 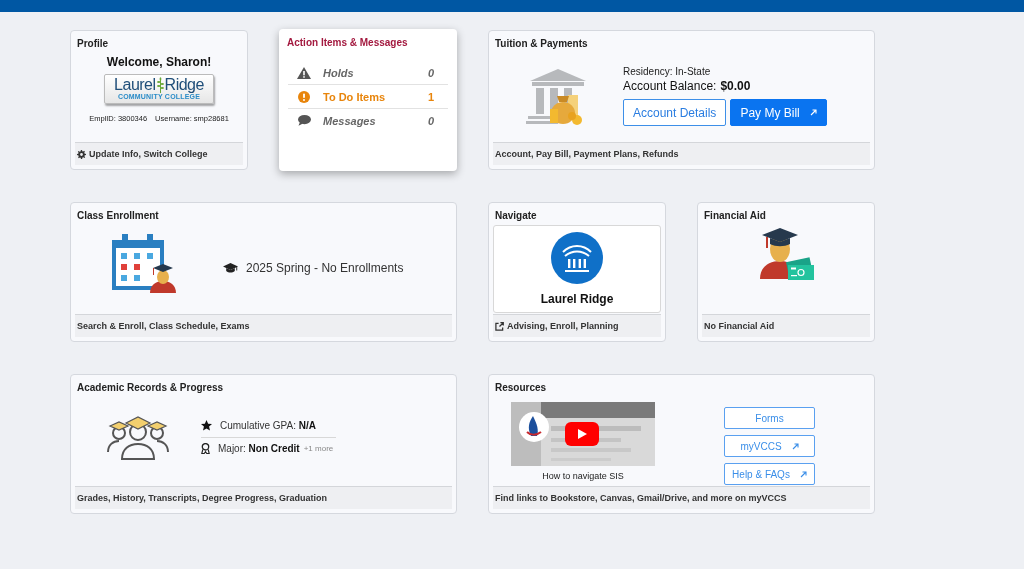 I want to click on star-icon, so click(x=206, y=425).